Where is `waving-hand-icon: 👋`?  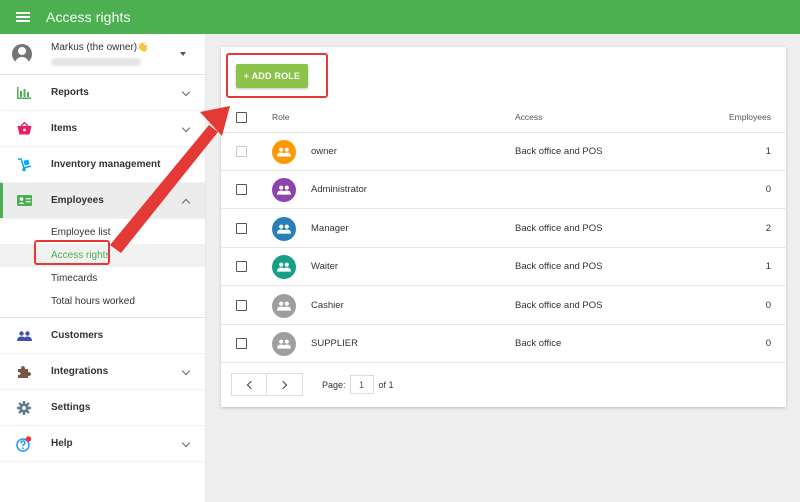
waving-hand-icon: 👋 is located at coordinates (143, 47).